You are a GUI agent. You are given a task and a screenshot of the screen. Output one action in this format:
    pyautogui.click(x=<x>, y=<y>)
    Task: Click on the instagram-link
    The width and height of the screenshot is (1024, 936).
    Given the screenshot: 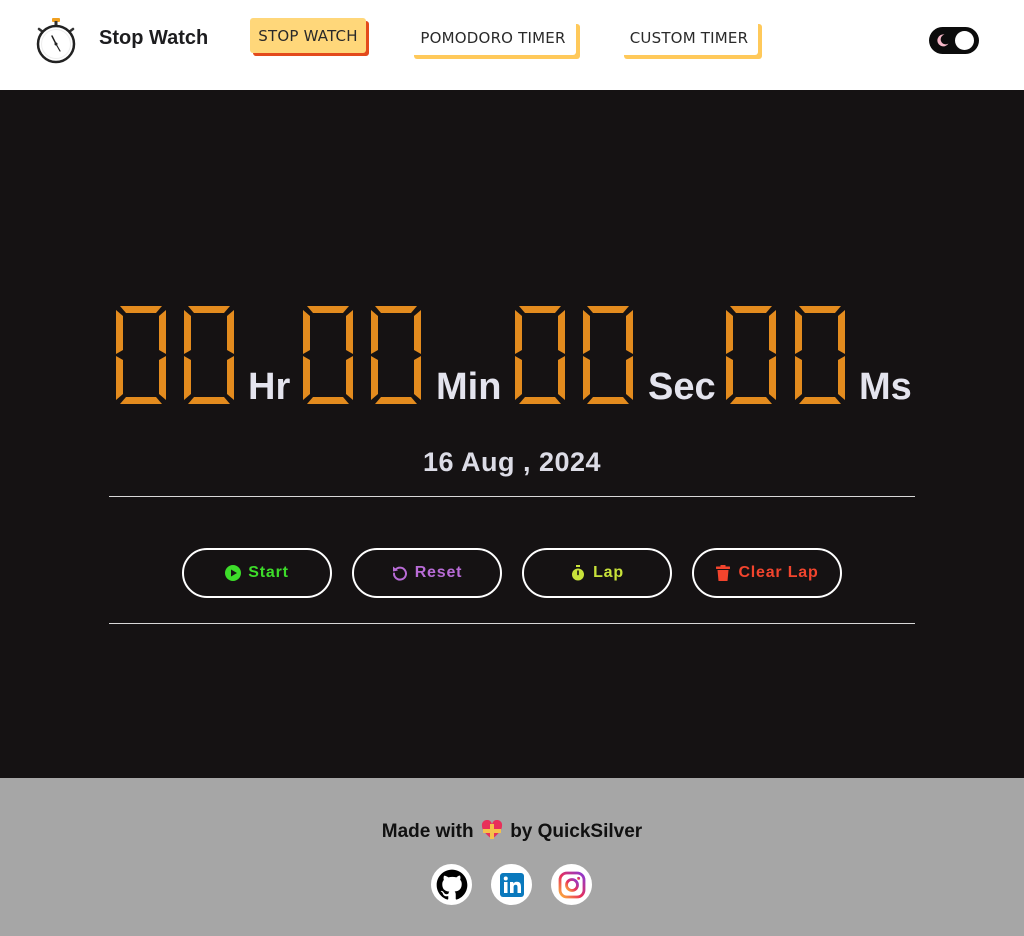 What is the action you would take?
    pyautogui.click(x=571, y=884)
    